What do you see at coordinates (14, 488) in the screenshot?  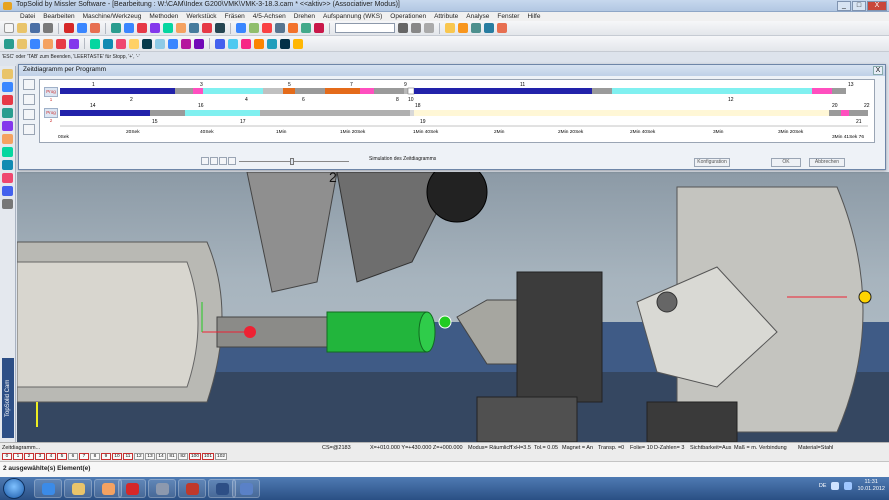 I see `start-button` at bounding box center [14, 488].